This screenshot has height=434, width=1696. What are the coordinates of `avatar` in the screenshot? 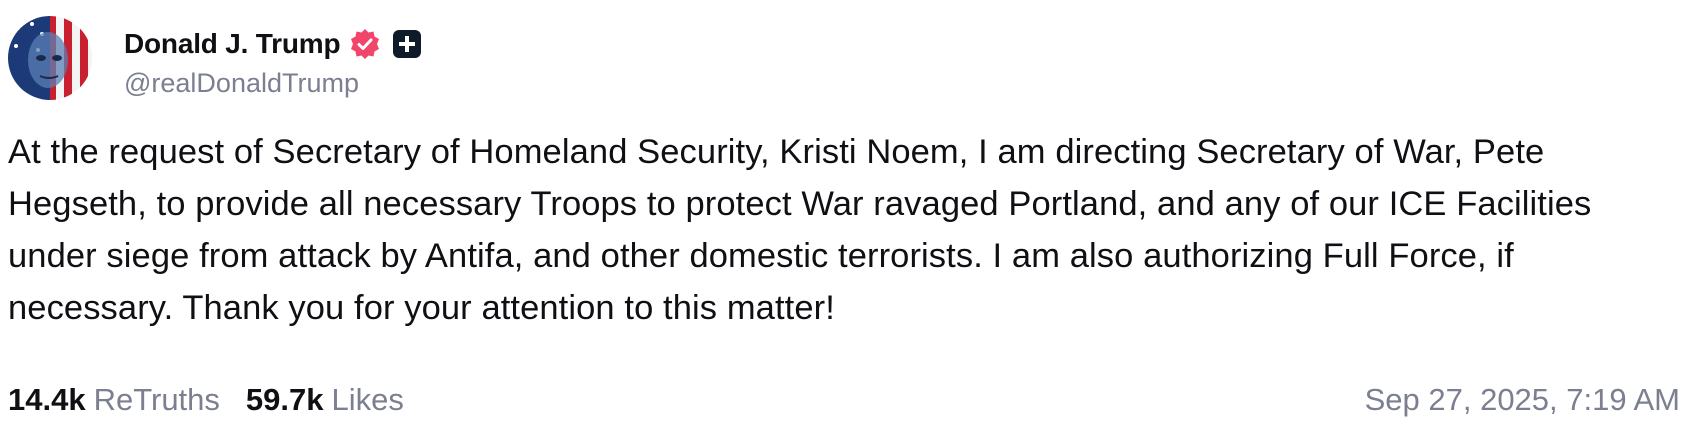 It's located at (50, 58).